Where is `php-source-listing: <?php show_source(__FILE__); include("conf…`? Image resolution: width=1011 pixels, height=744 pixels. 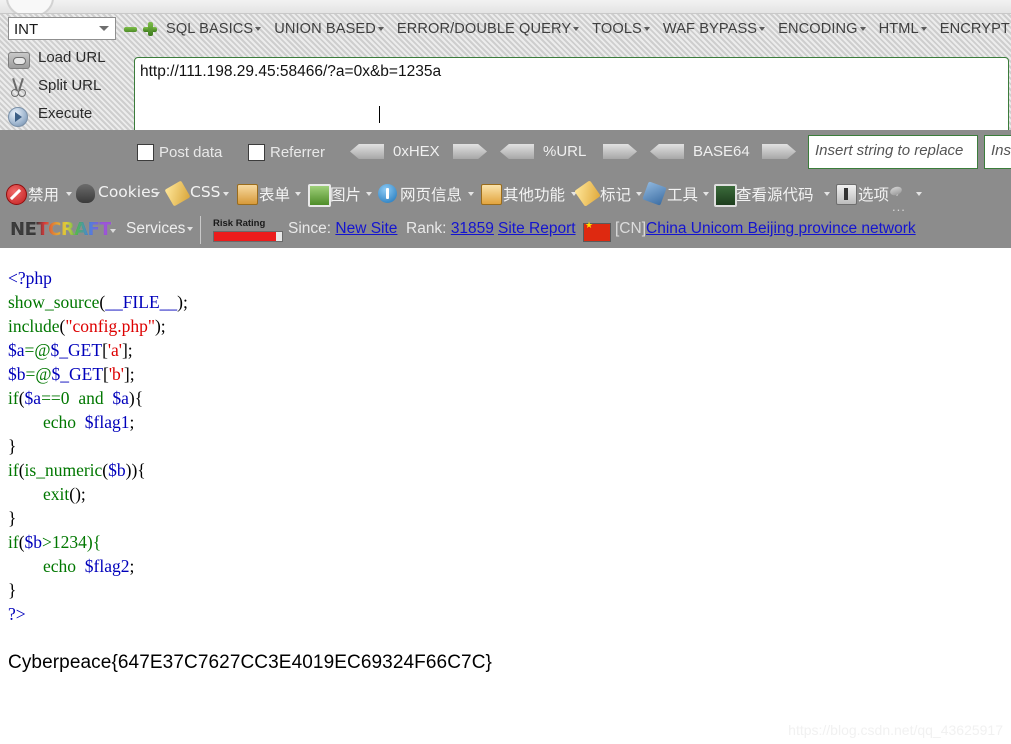 php-source-listing: <?php show_source(__FILE__); include("conf… is located at coordinates (98, 446).